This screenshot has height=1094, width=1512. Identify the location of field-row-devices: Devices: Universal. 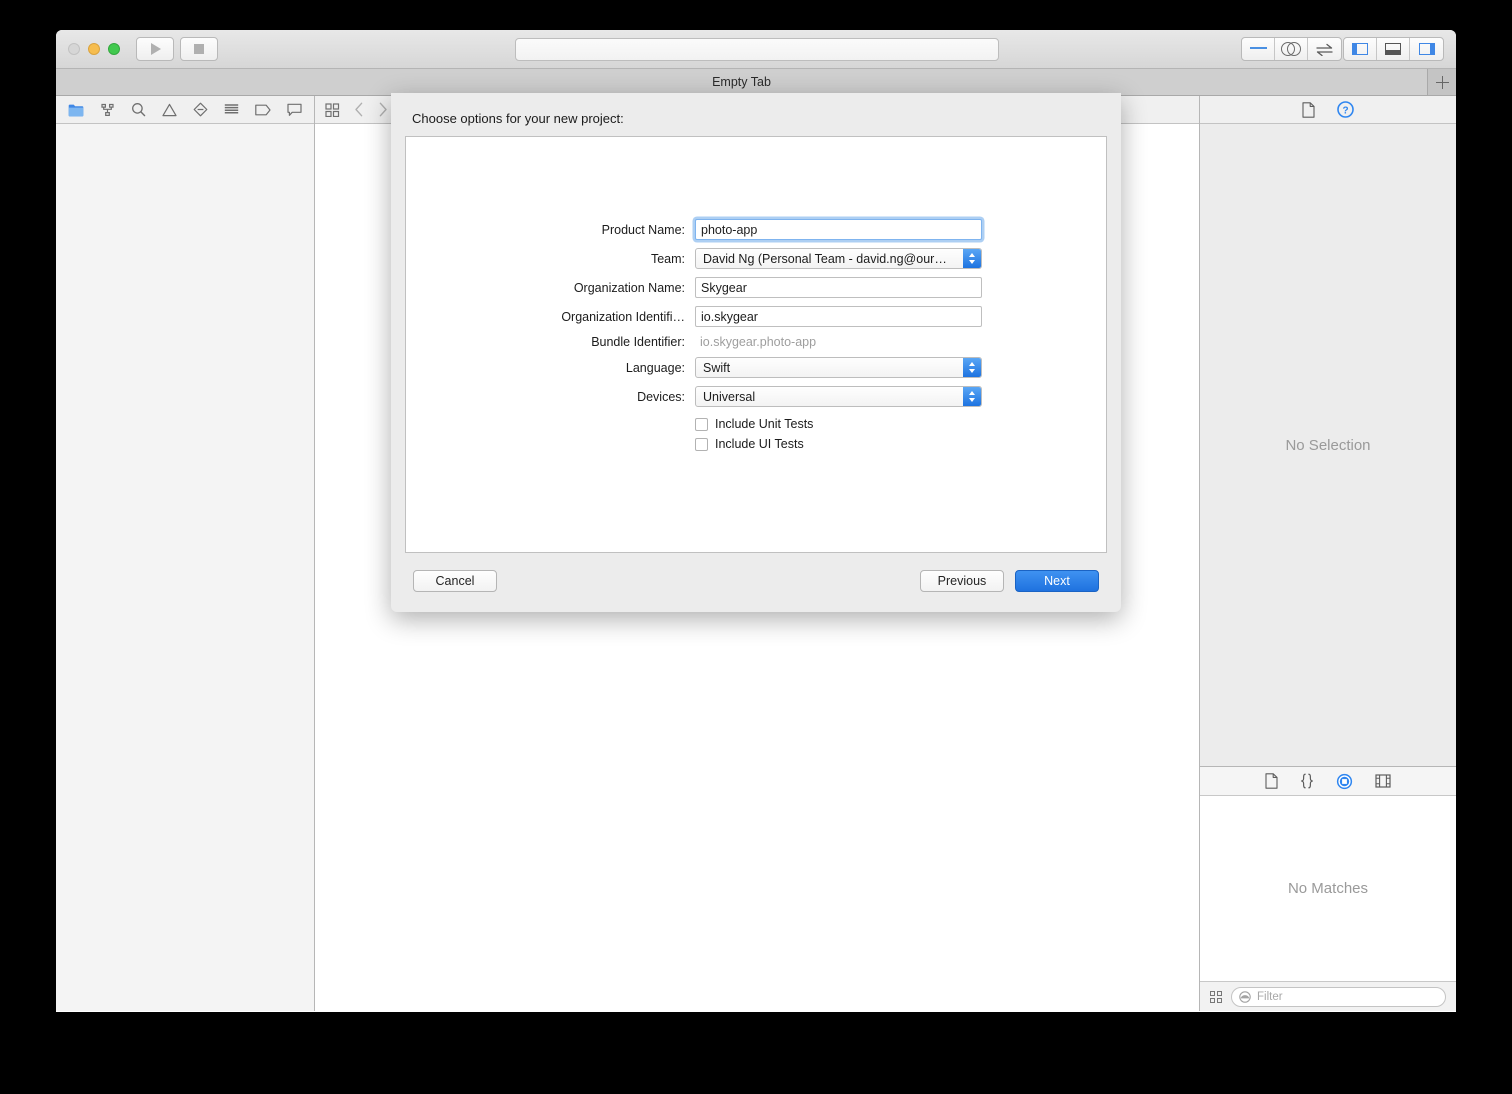
(756, 396).